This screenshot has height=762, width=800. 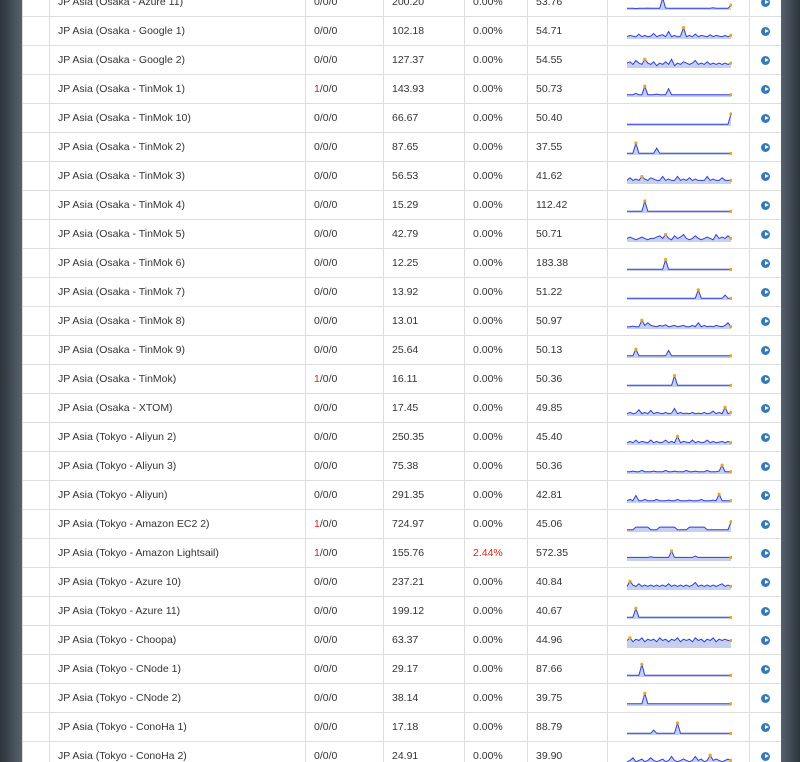 What do you see at coordinates (177, 437) in the screenshot?
I see `node-name: JP Asia (Tokyo - Aliyun 2)` at bounding box center [177, 437].